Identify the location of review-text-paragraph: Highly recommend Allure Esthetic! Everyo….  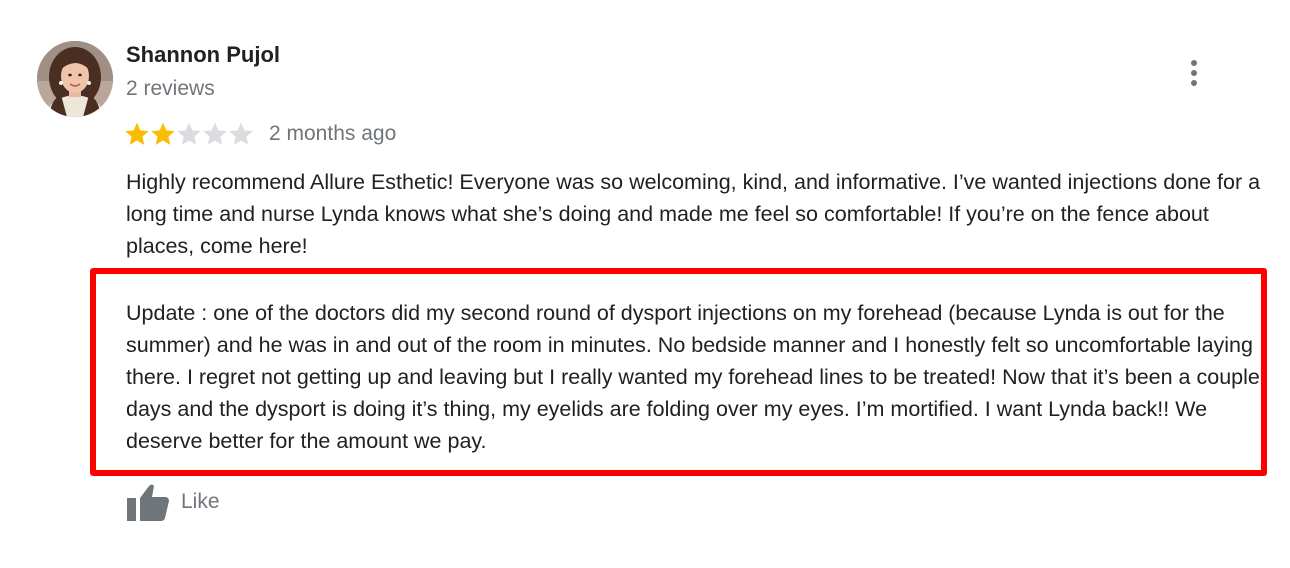
(693, 214).